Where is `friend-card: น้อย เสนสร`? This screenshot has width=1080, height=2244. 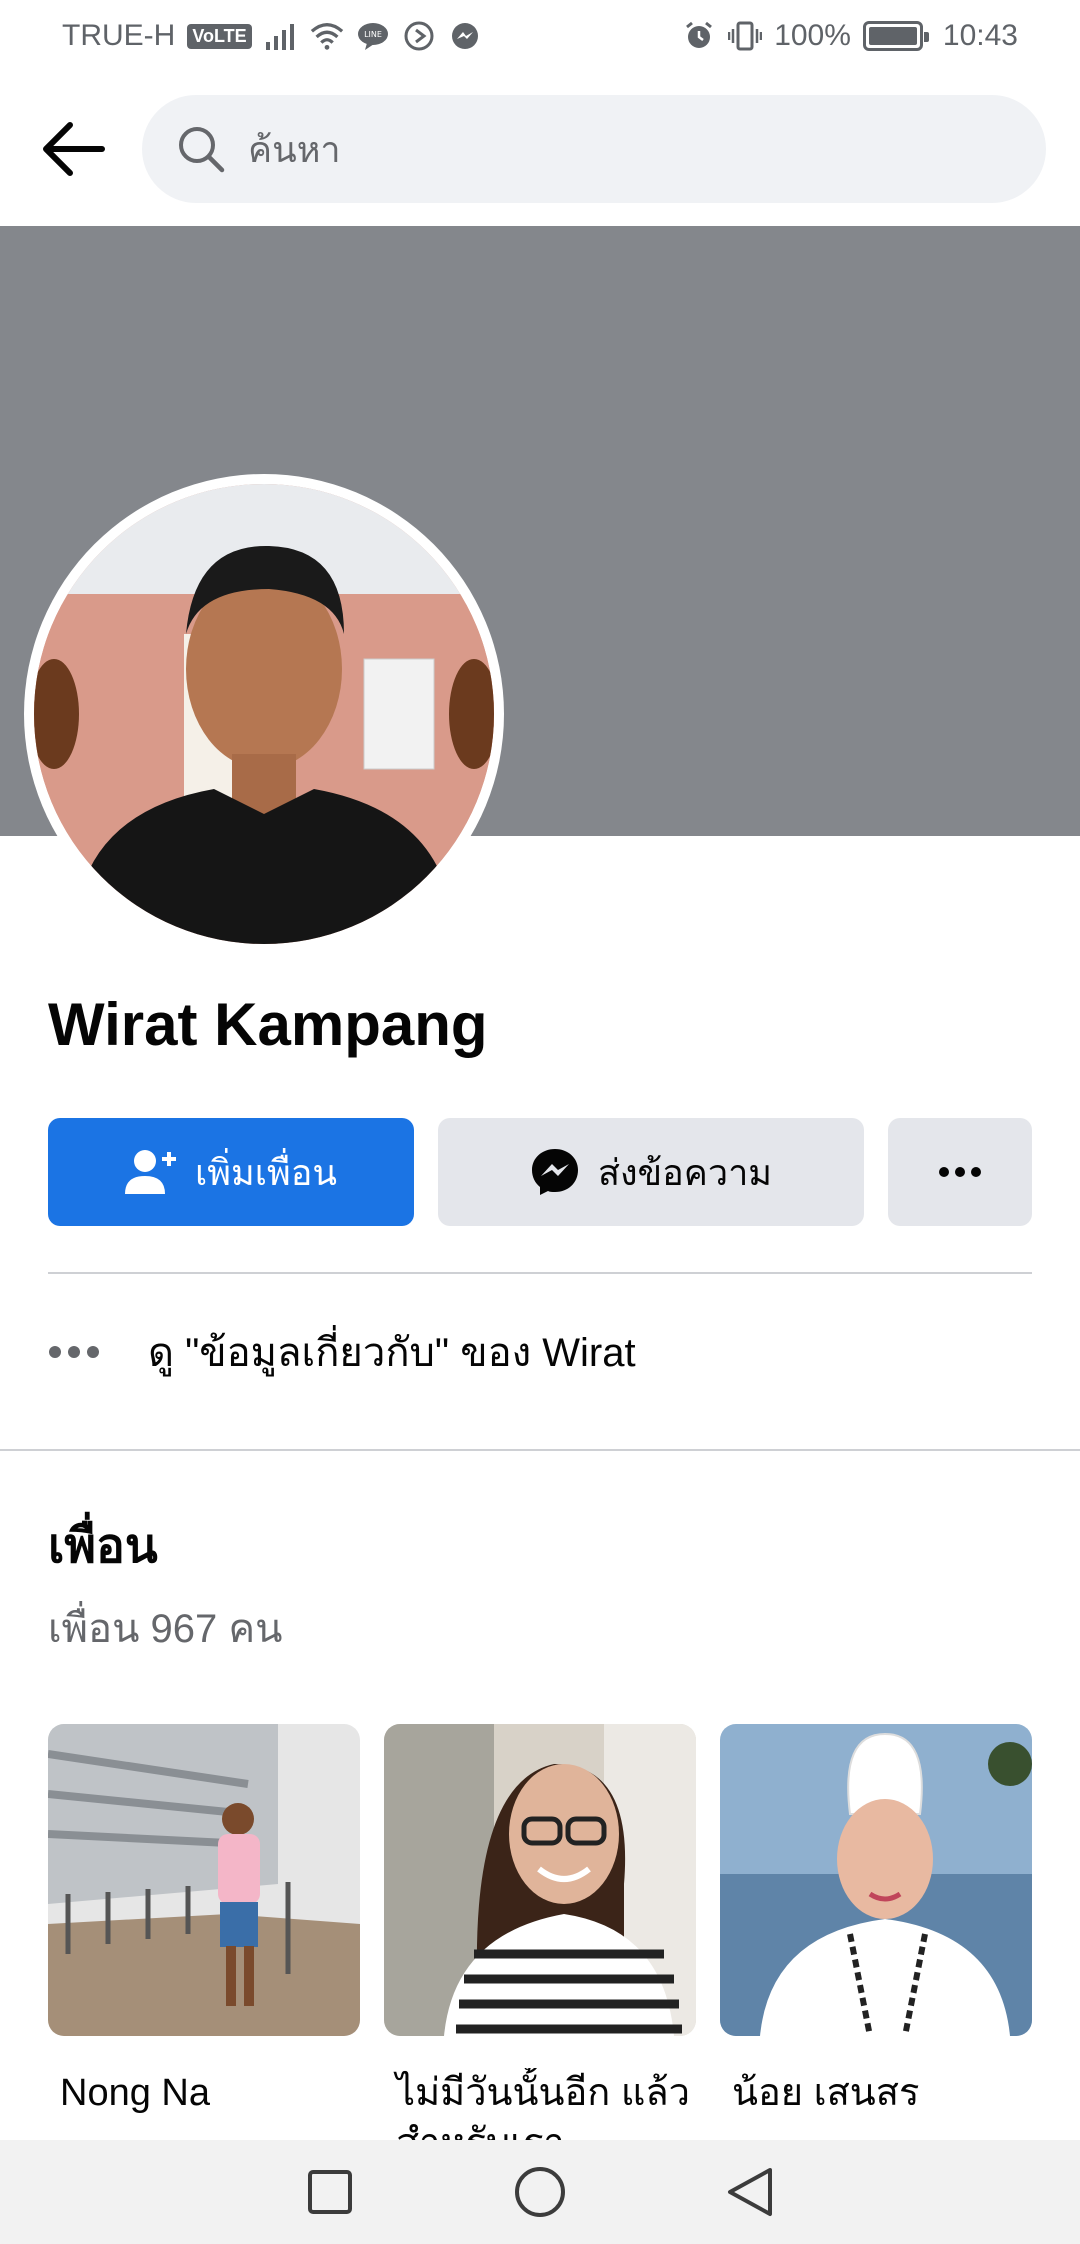
friend-card: น้อย เสนสร is located at coordinates (876, 1946).